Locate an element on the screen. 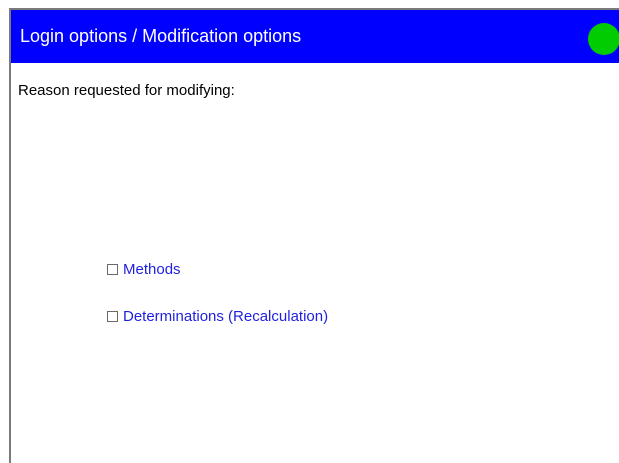 This screenshot has height=463, width=619. option-determinations: Determinations (Recalculation) is located at coordinates (217, 316).